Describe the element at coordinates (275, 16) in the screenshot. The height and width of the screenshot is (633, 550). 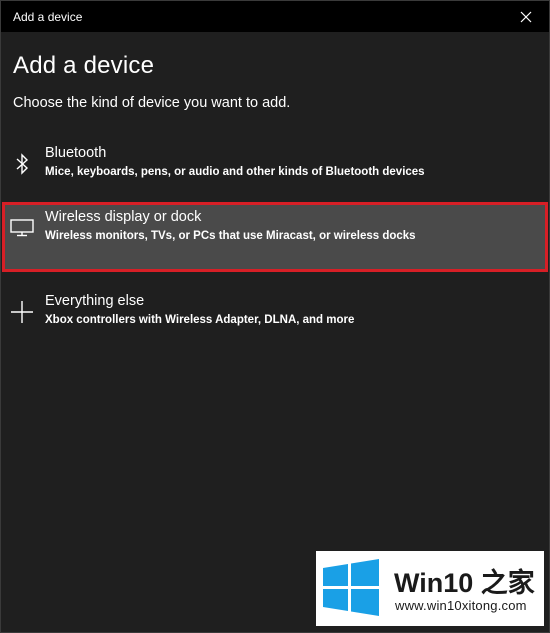
I see `title-bar: Add a device` at that location.